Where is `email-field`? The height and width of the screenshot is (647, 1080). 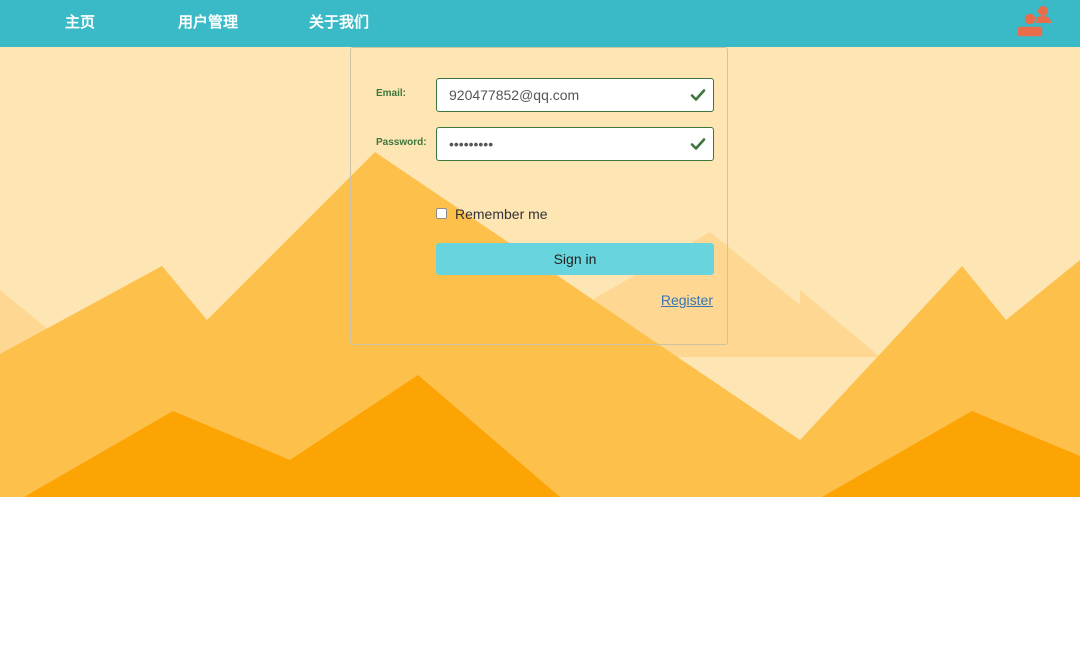 email-field is located at coordinates (563, 95).